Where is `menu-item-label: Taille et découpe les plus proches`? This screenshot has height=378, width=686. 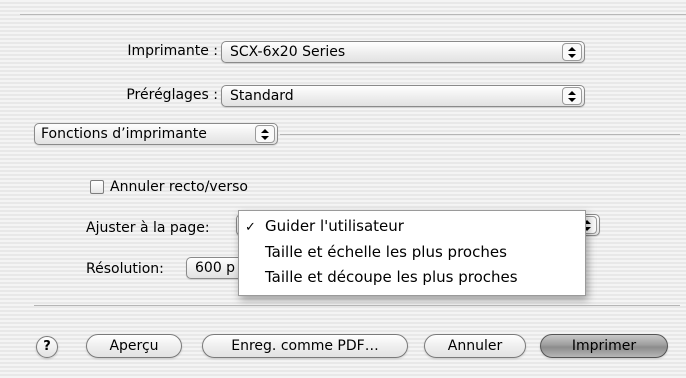
menu-item-label: Taille et découpe les plus proches is located at coordinates (391, 277).